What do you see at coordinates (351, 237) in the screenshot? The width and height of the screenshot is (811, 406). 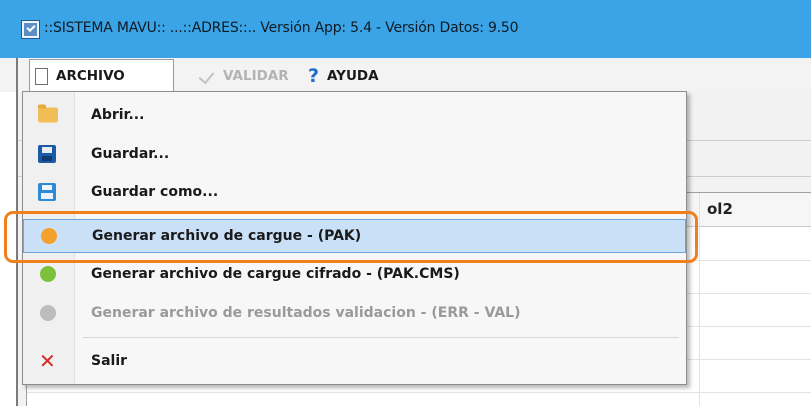 I see `annotation-highlight-box` at bounding box center [351, 237].